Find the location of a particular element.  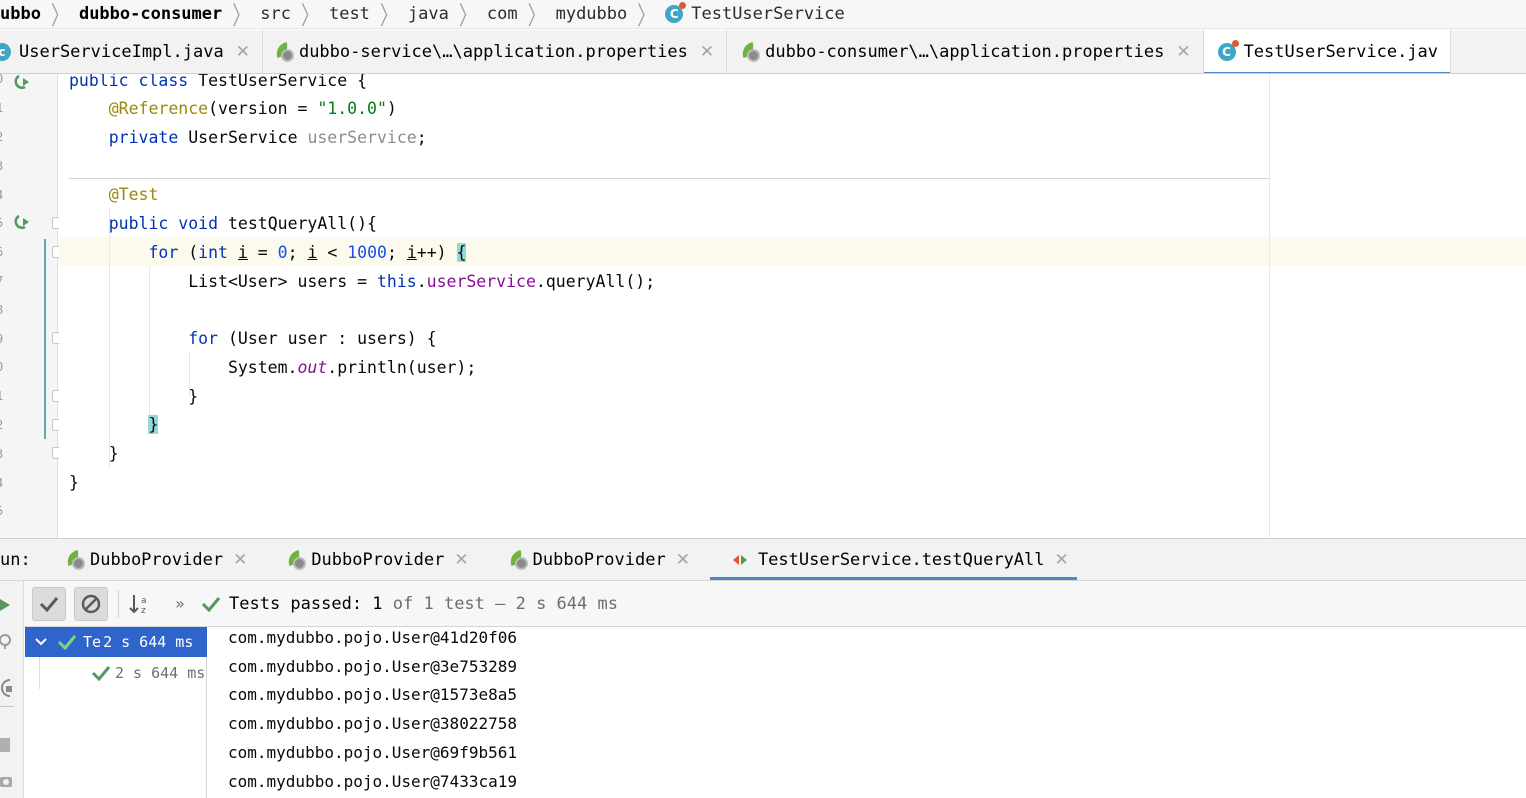

more-actions-icon: » is located at coordinates (180, 604).